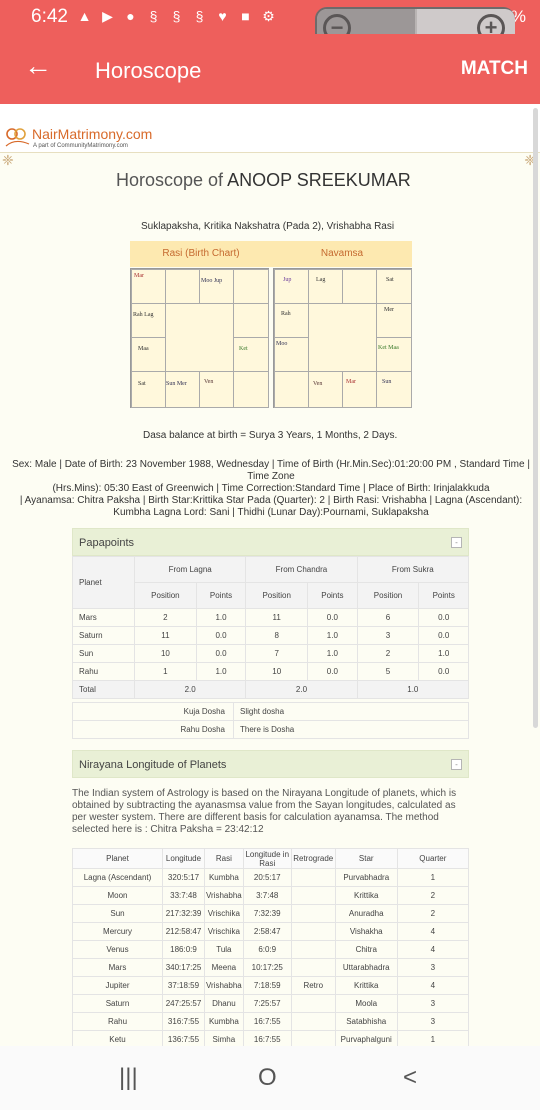 This screenshot has width=540, height=1110. I want to click on table-cell: Dhanu, so click(224, 1003).